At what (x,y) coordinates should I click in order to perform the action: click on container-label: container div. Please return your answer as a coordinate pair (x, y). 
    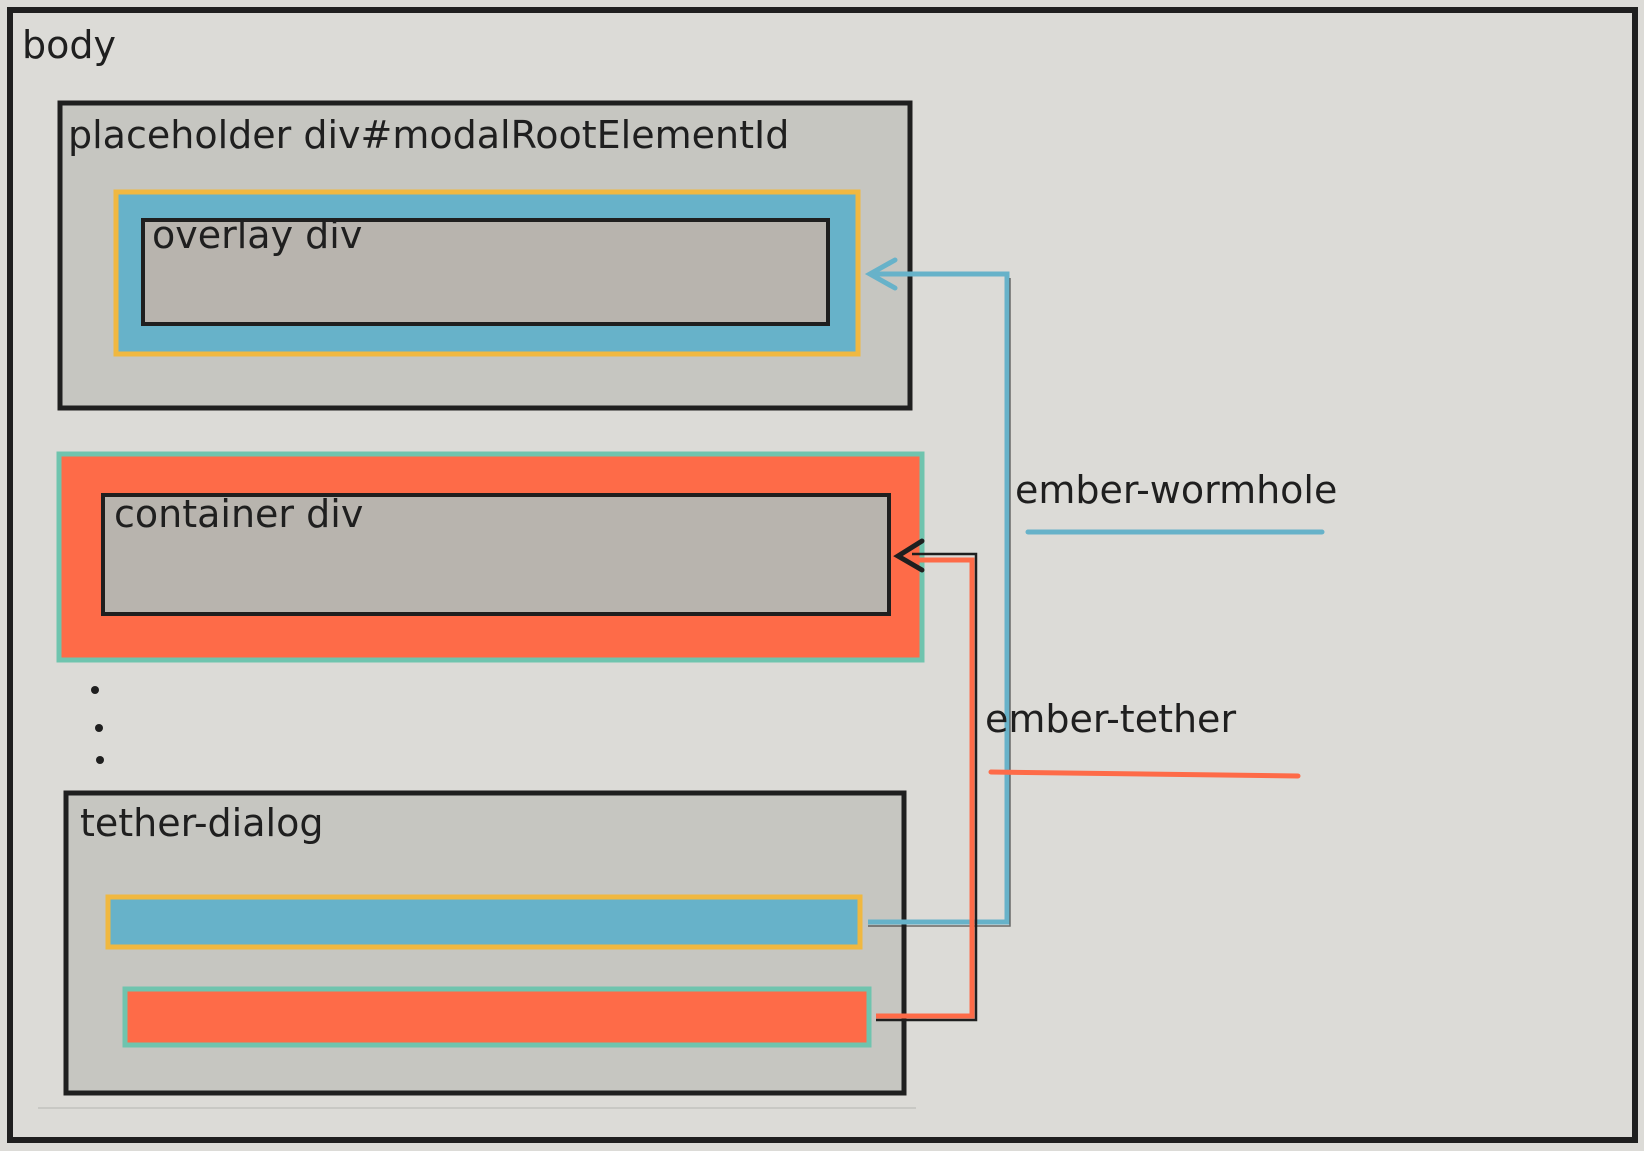
    Looking at the image, I should click on (238, 514).